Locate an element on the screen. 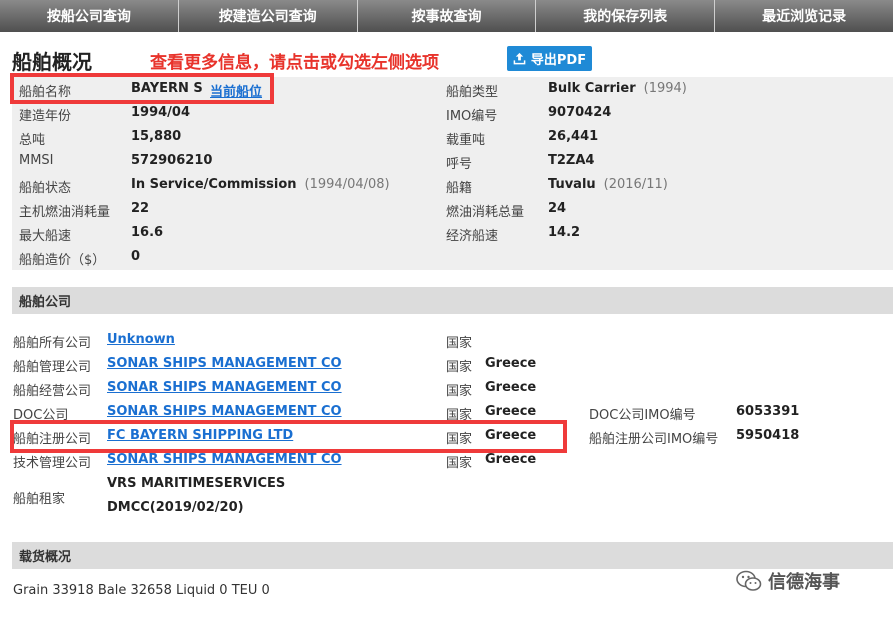 The width and height of the screenshot is (893, 618). ship-name-value: BAYERN S is located at coordinates (167, 88).